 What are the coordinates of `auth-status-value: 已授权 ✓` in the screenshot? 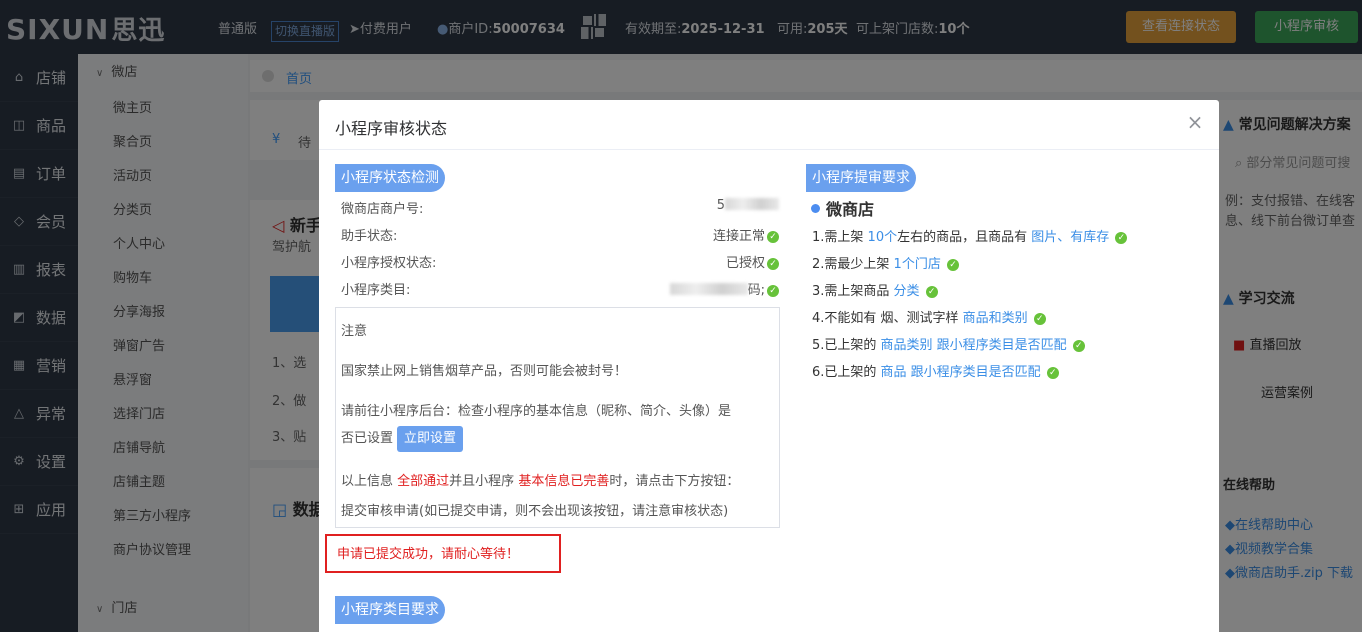 It's located at (752, 261).